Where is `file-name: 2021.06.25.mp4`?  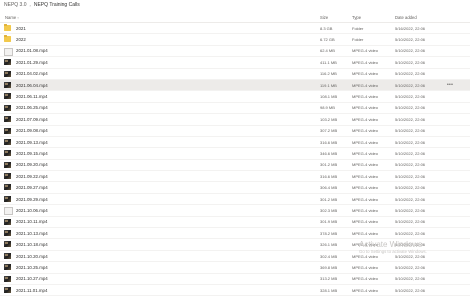
file-name: 2021.06.25.mp4 is located at coordinates (32, 108).